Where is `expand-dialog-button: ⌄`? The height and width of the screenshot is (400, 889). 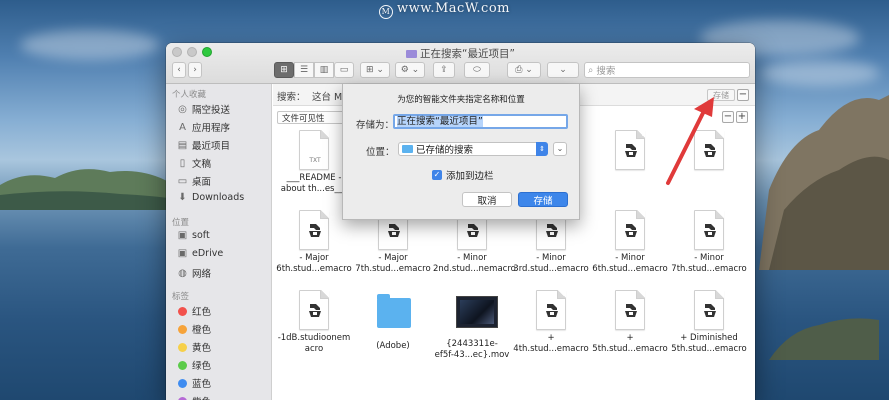 expand-dialog-button: ⌄ is located at coordinates (560, 149).